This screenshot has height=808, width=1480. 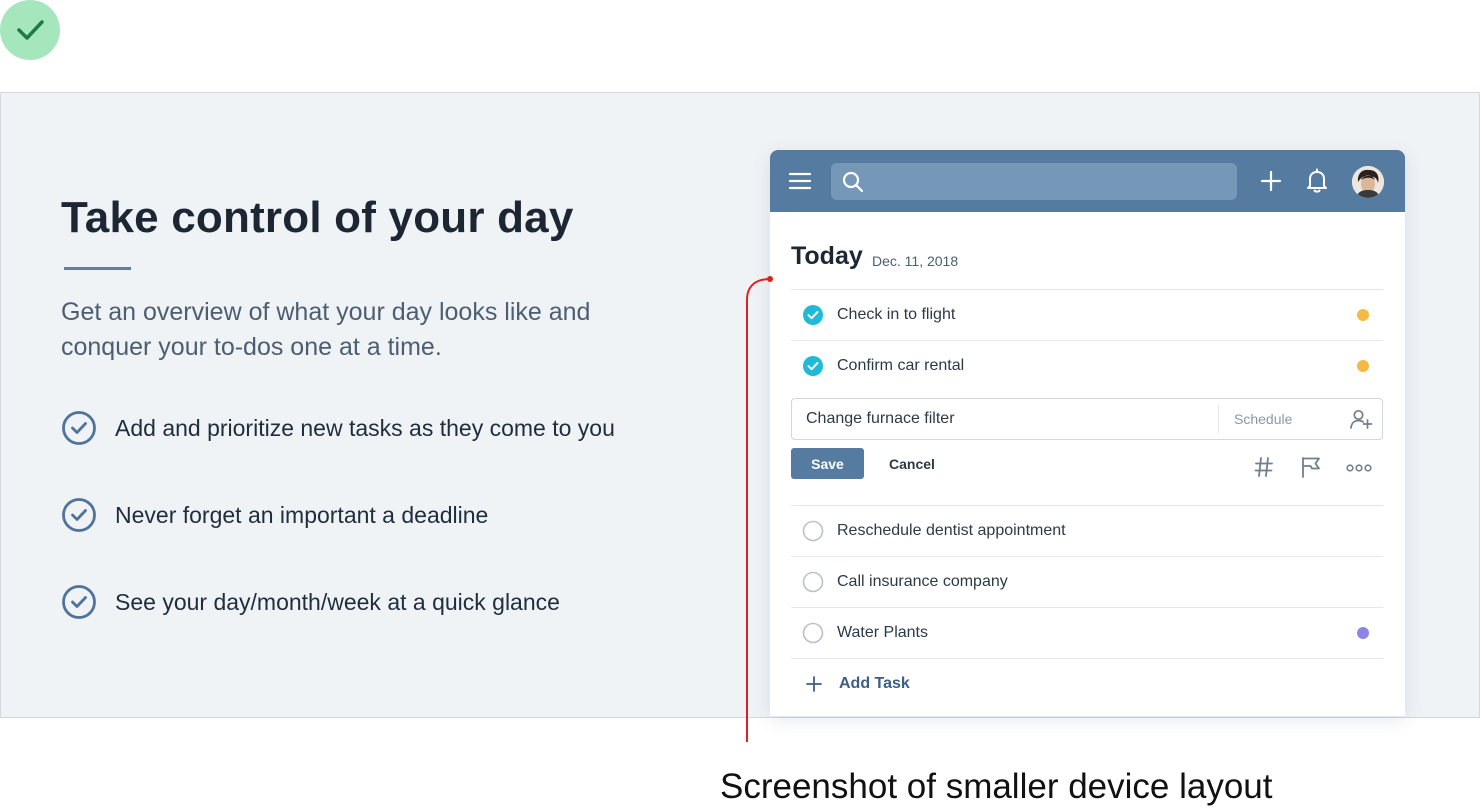 What do you see at coordinates (912, 463) in the screenshot?
I see `cancel-button: Cancel` at bounding box center [912, 463].